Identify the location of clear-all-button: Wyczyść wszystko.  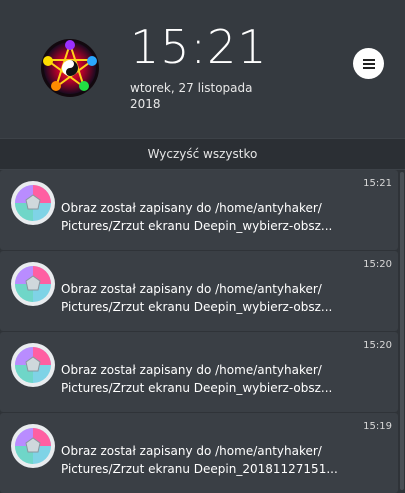
(202, 154).